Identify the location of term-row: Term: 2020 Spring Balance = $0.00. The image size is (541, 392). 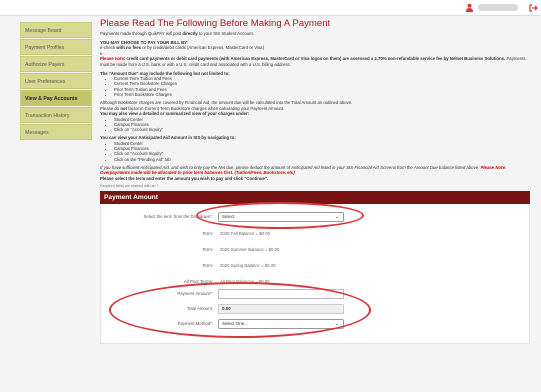
(316, 266).